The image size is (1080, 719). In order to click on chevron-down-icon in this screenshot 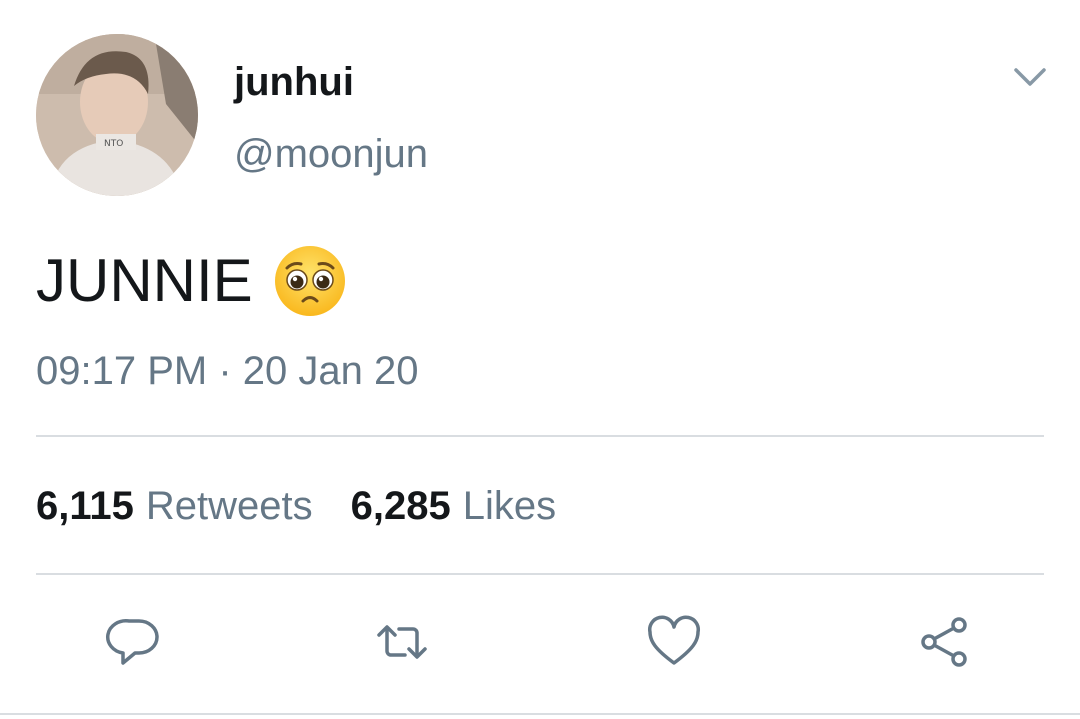, I will do `click(1030, 77)`.